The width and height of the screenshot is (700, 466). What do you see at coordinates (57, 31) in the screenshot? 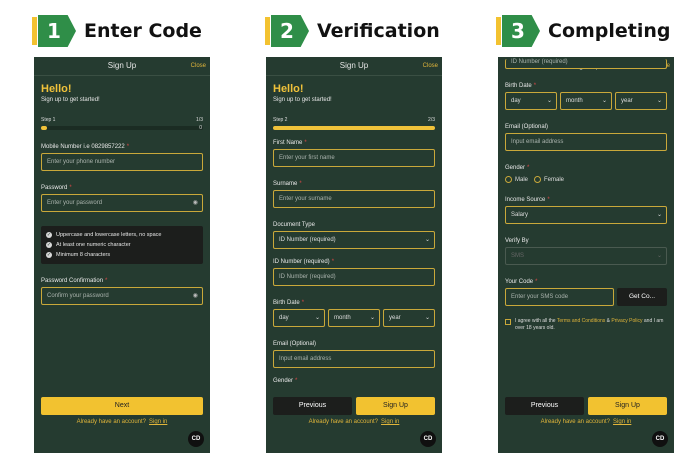
I see `step-number: 1` at bounding box center [57, 31].